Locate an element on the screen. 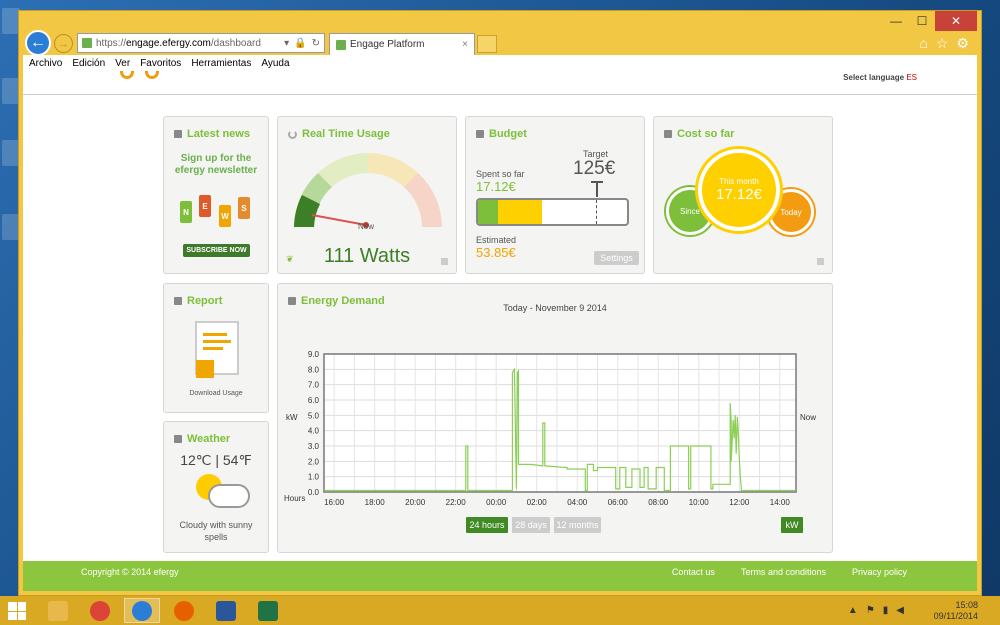 The height and width of the screenshot is (625, 1000). demand-subtitle: Today - November 9 2014 is located at coordinates (555, 308).